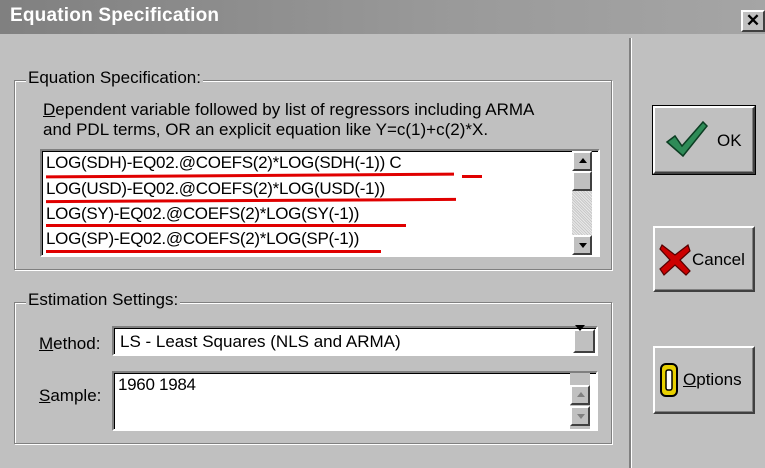 The height and width of the screenshot is (468, 765). What do you see at coordinates (687, 139) in the screenshot?
I see `checkmark-icon` at bounding box center [687, 139].